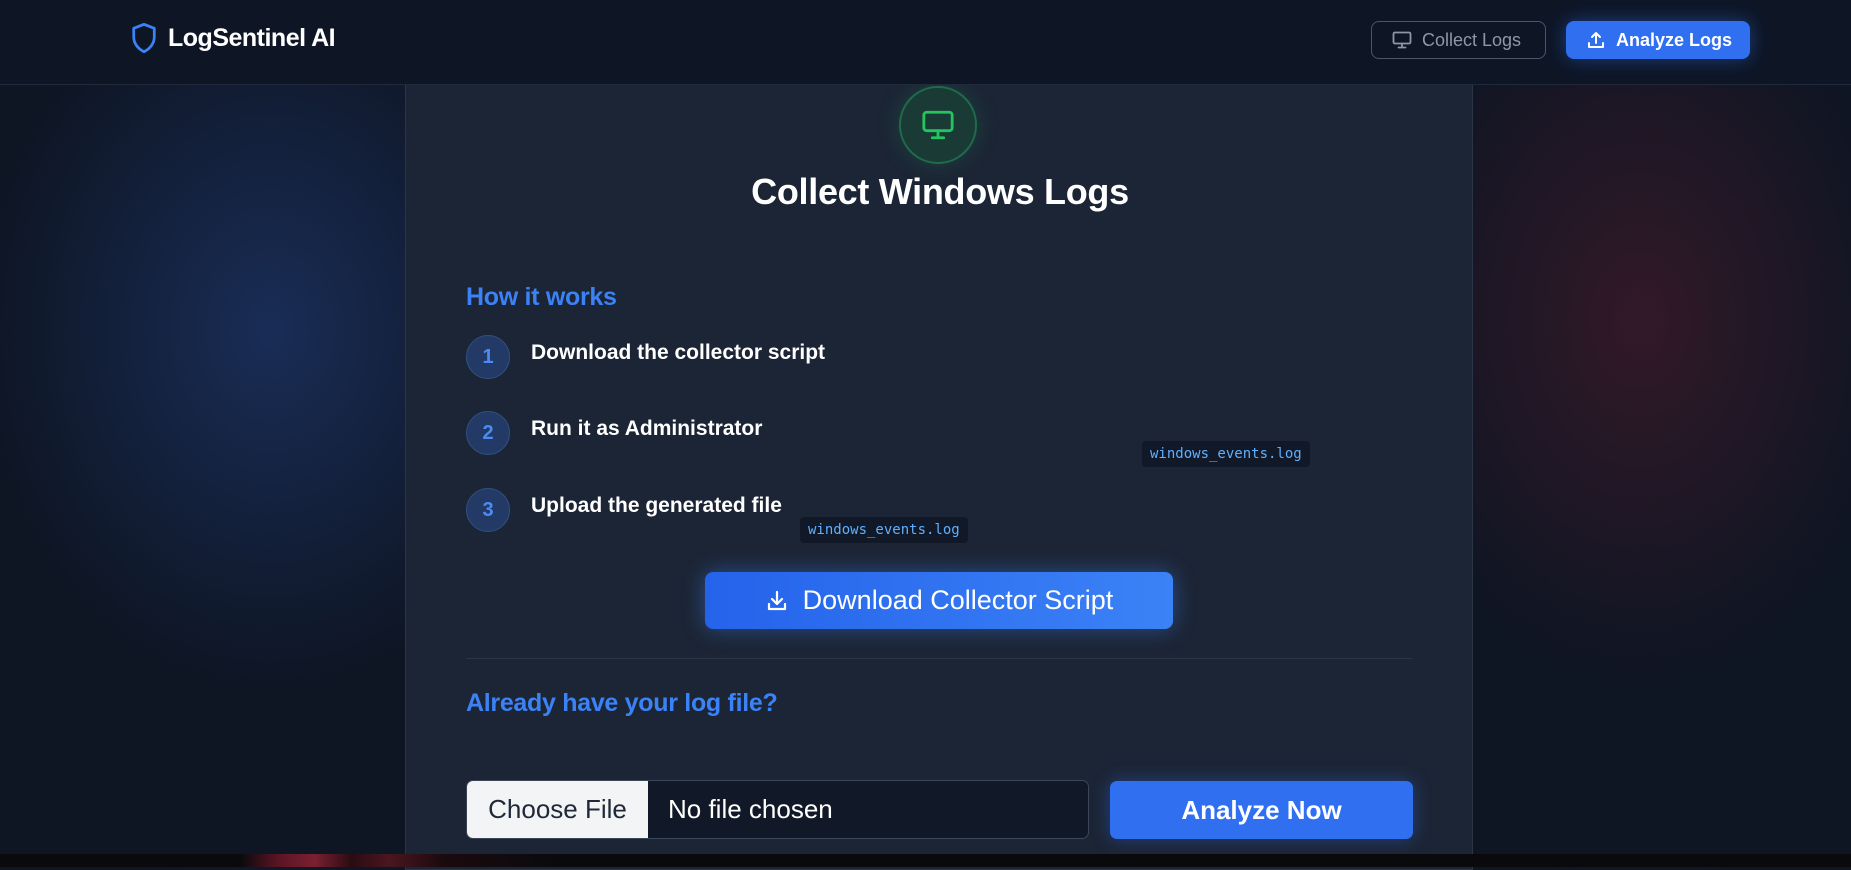  What do you see at coordinates (1261, 810) in the screenshot?
I see `analyze-now-button: Analyze Now` at bounding box center [1261, 810].